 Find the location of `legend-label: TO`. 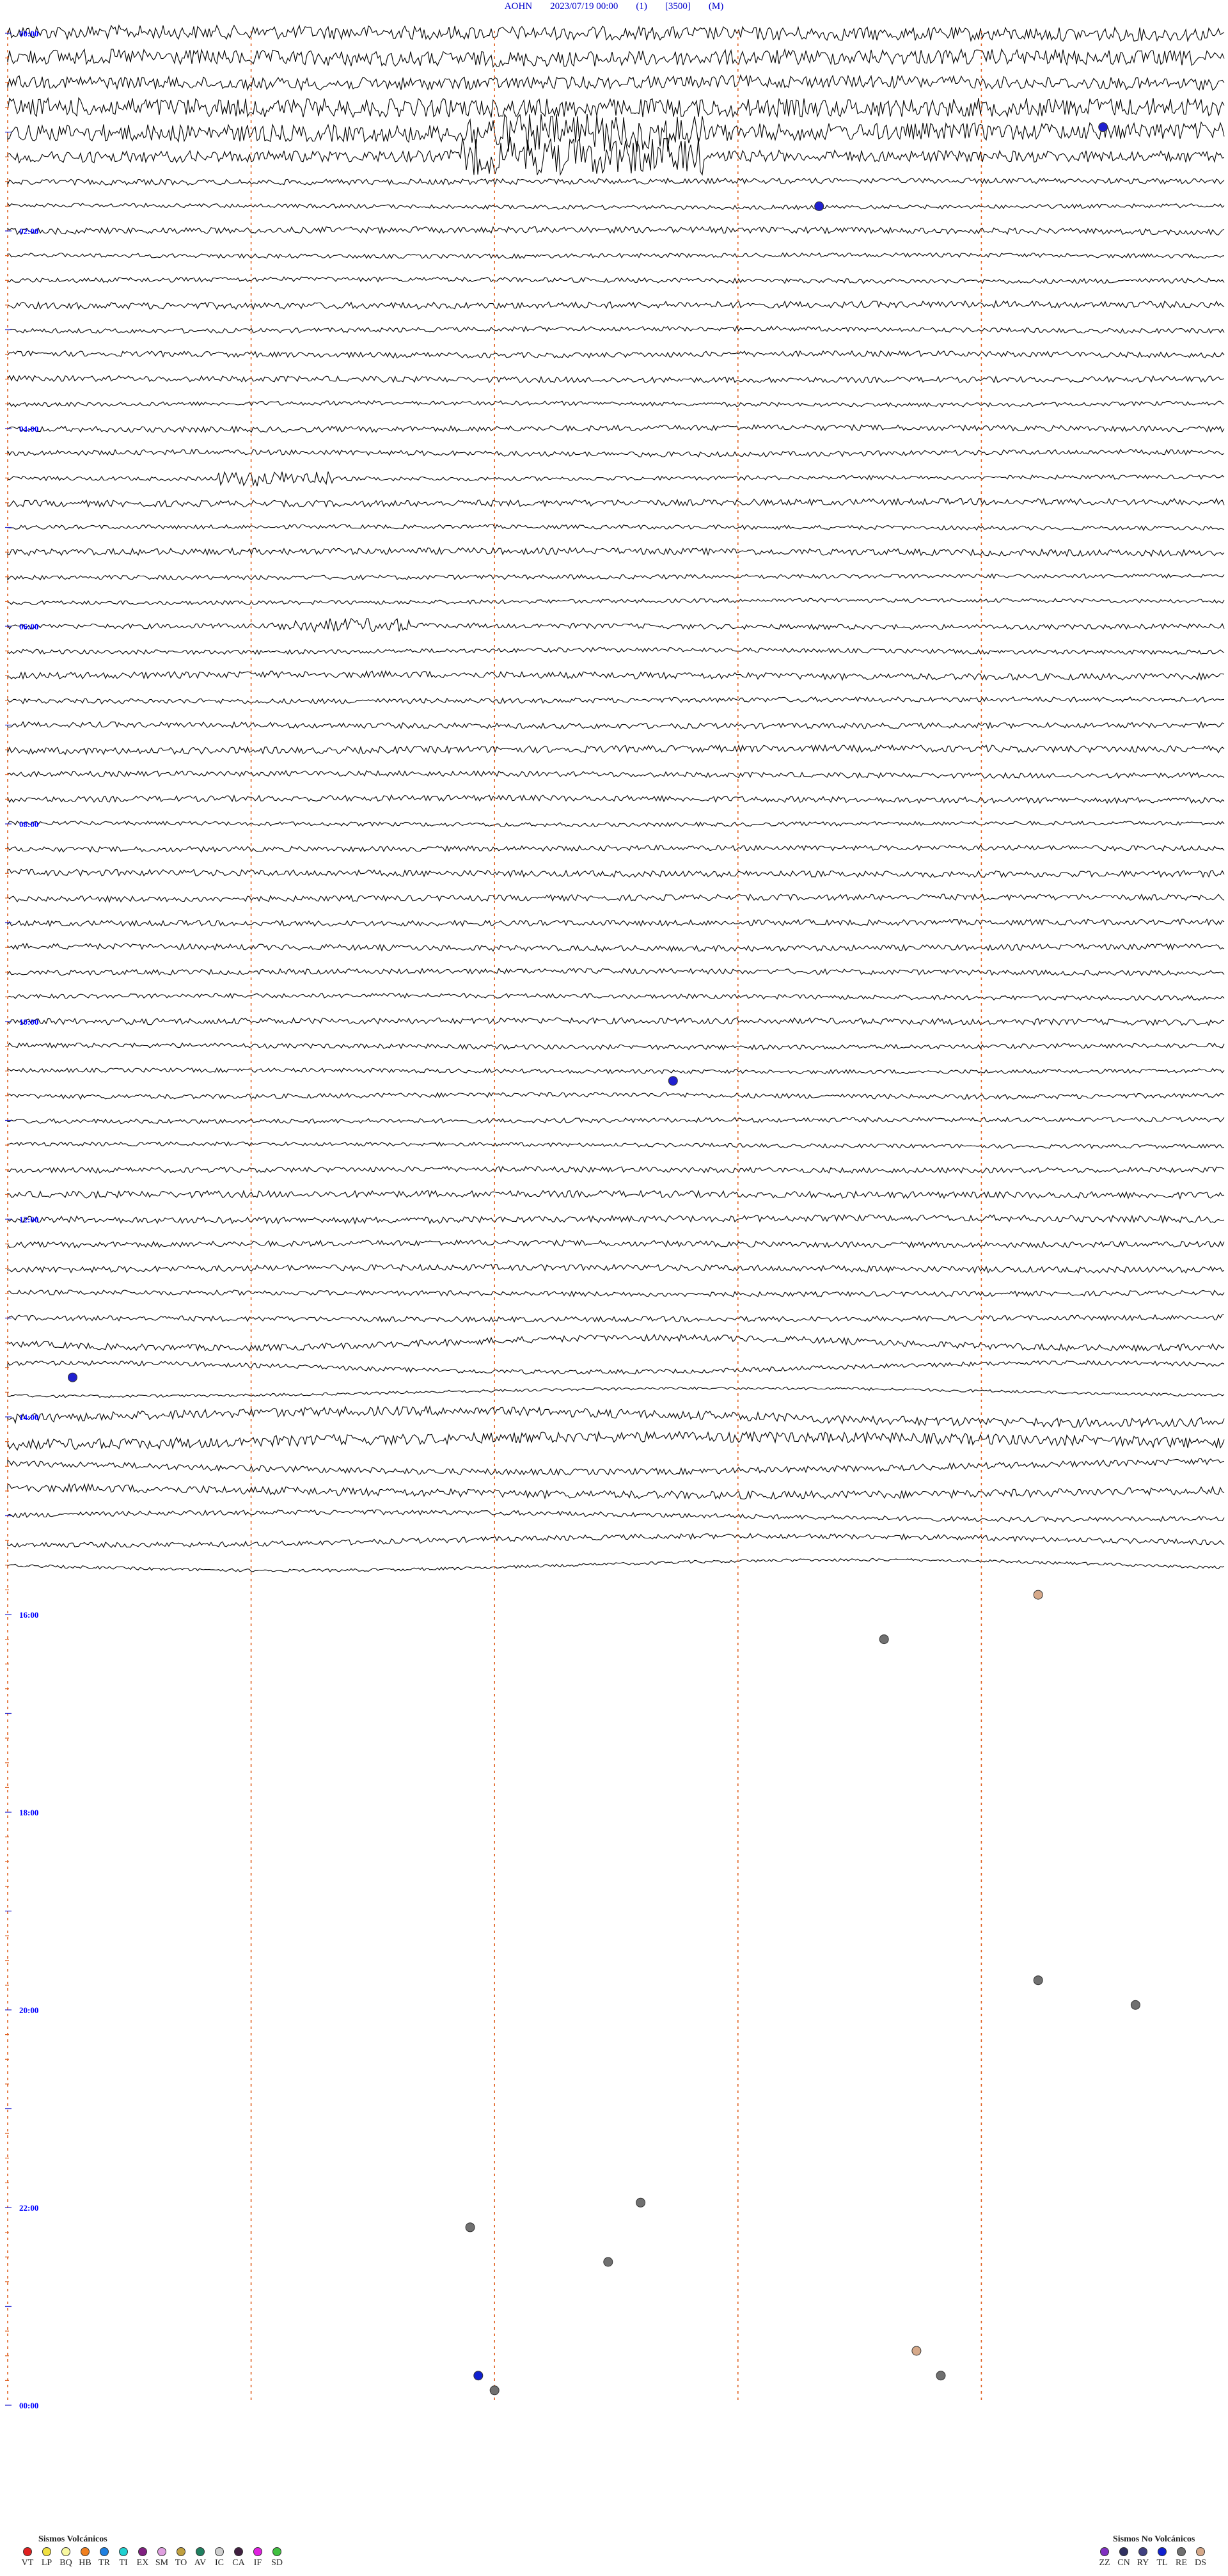

legend-label: TO is located at coordinates (181, 2563).